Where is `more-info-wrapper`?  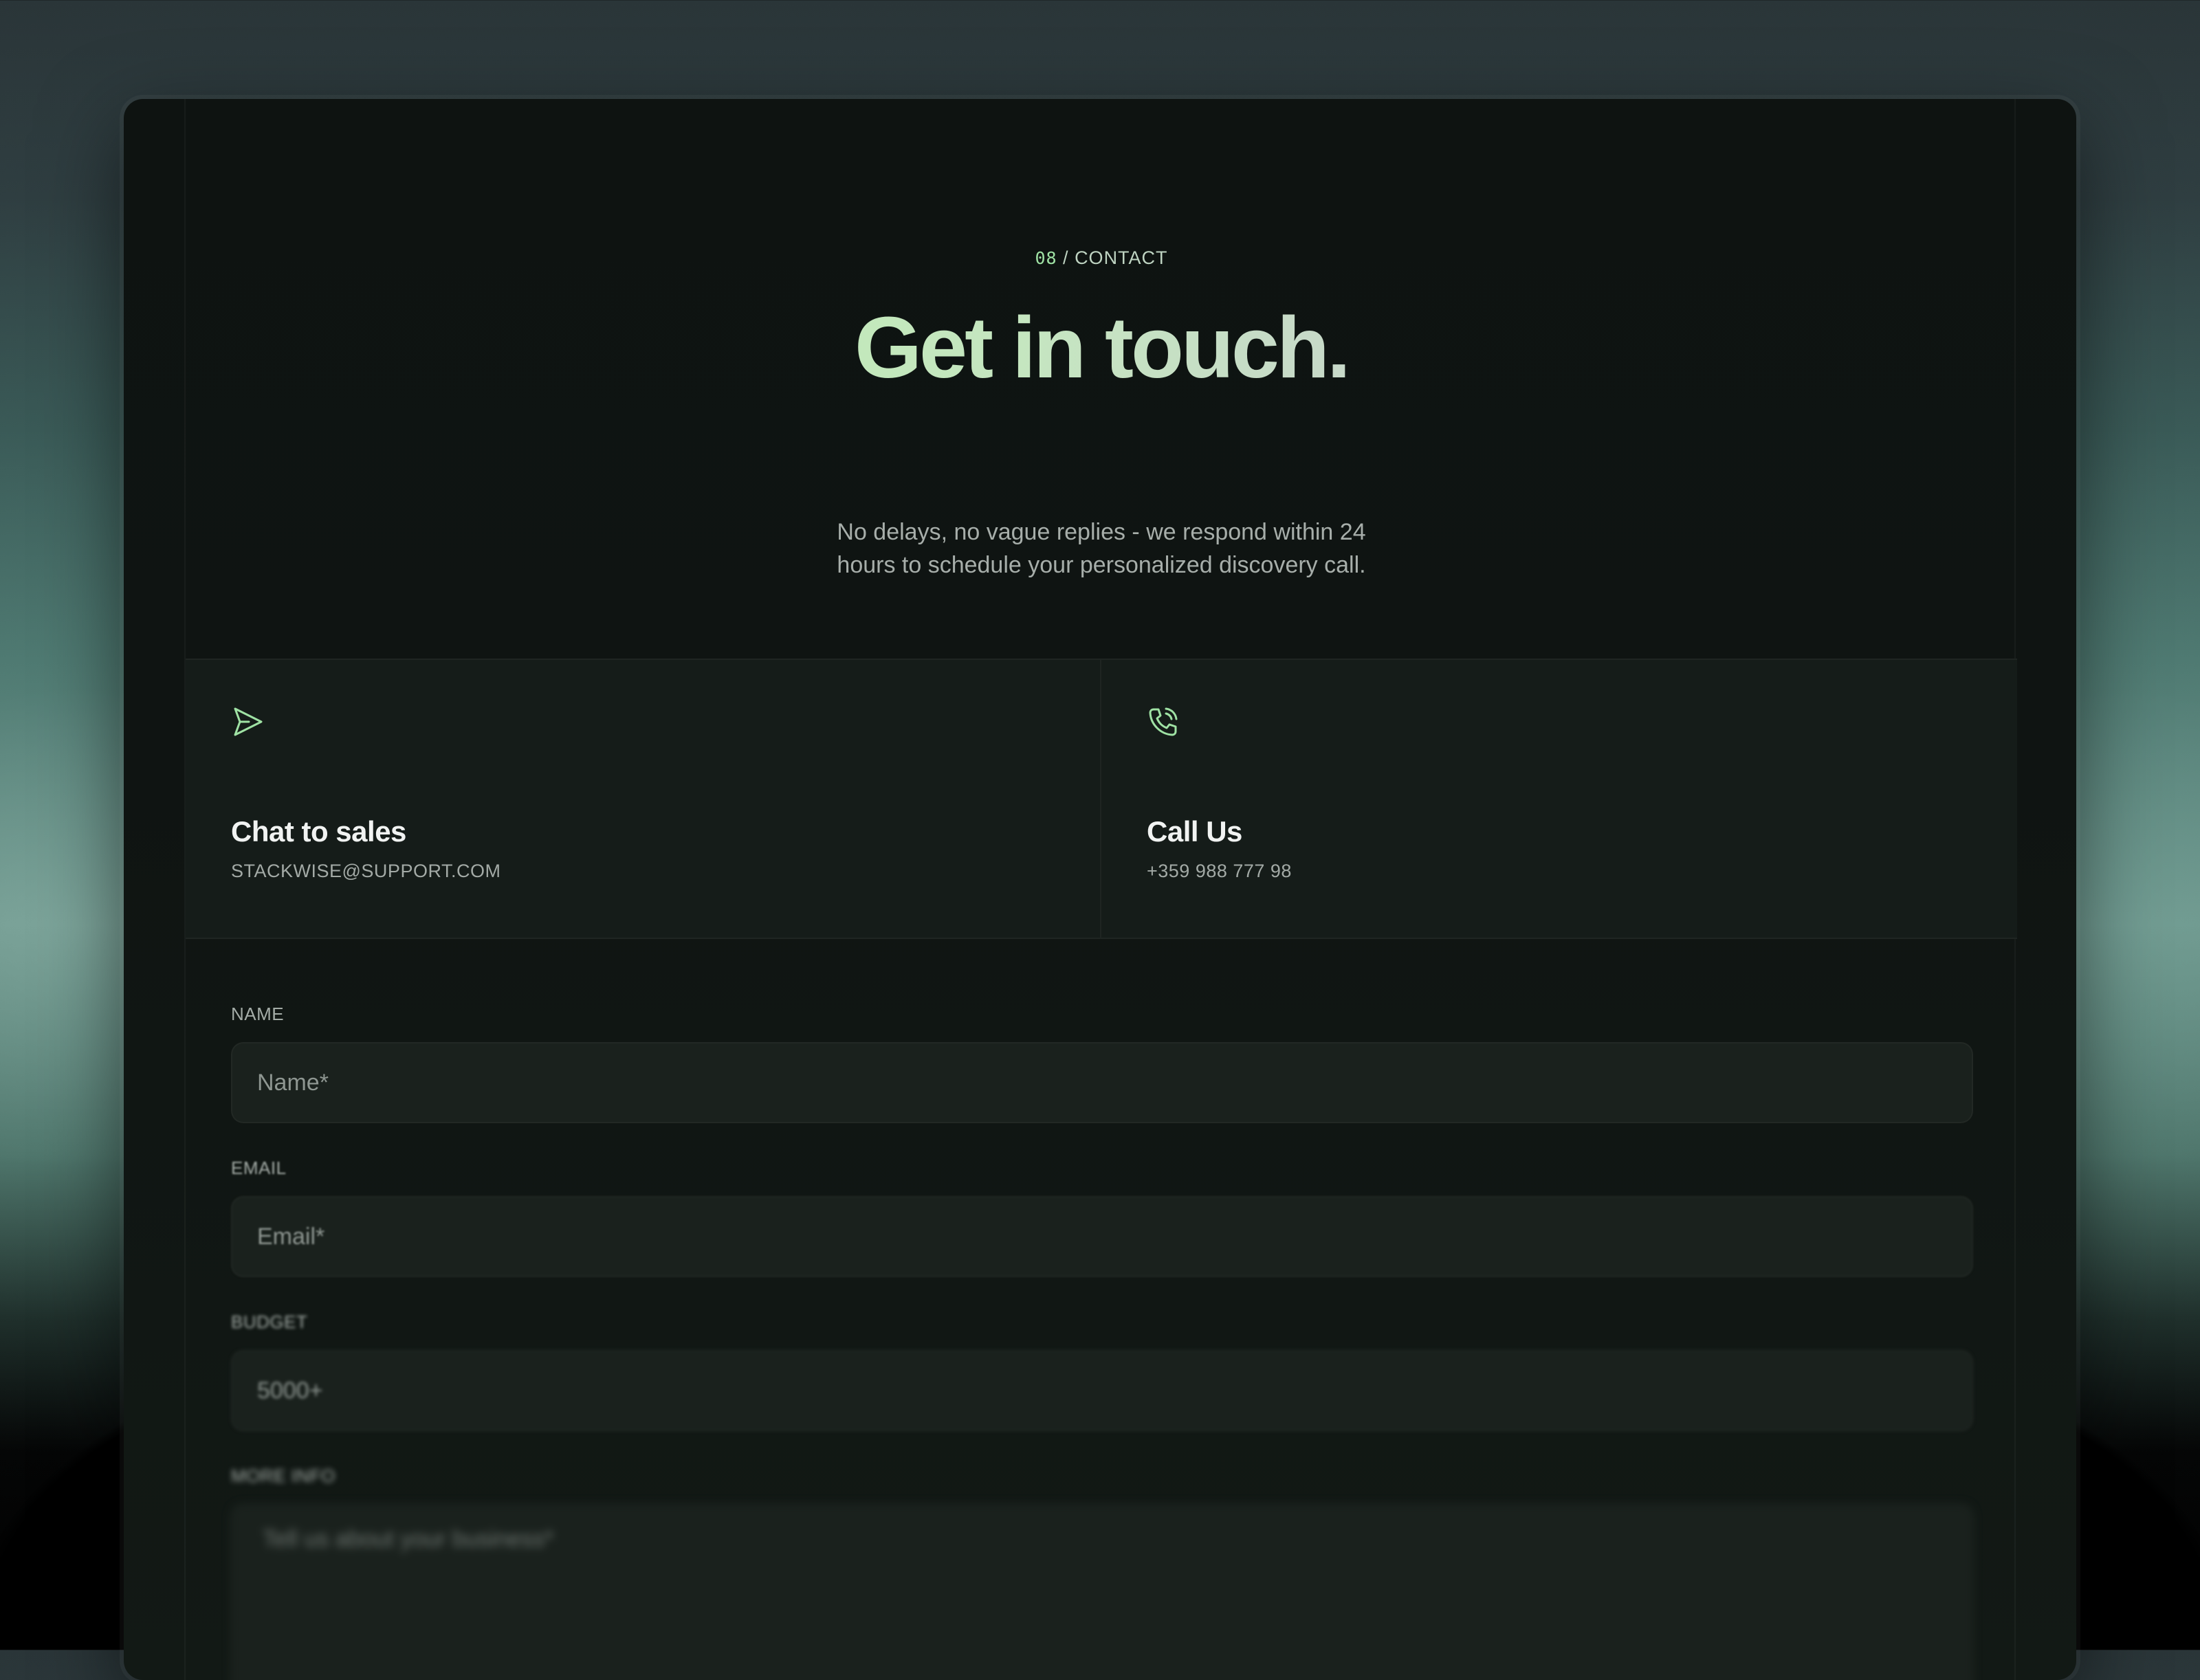
more-info-wrapper is located at coordinates (1101, 1592).